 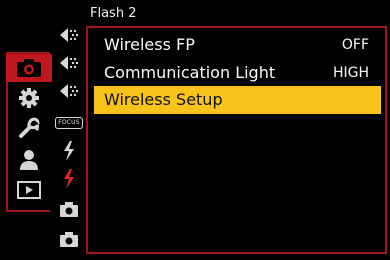 I want to click on gear-icon, so click(x=29, y=98).